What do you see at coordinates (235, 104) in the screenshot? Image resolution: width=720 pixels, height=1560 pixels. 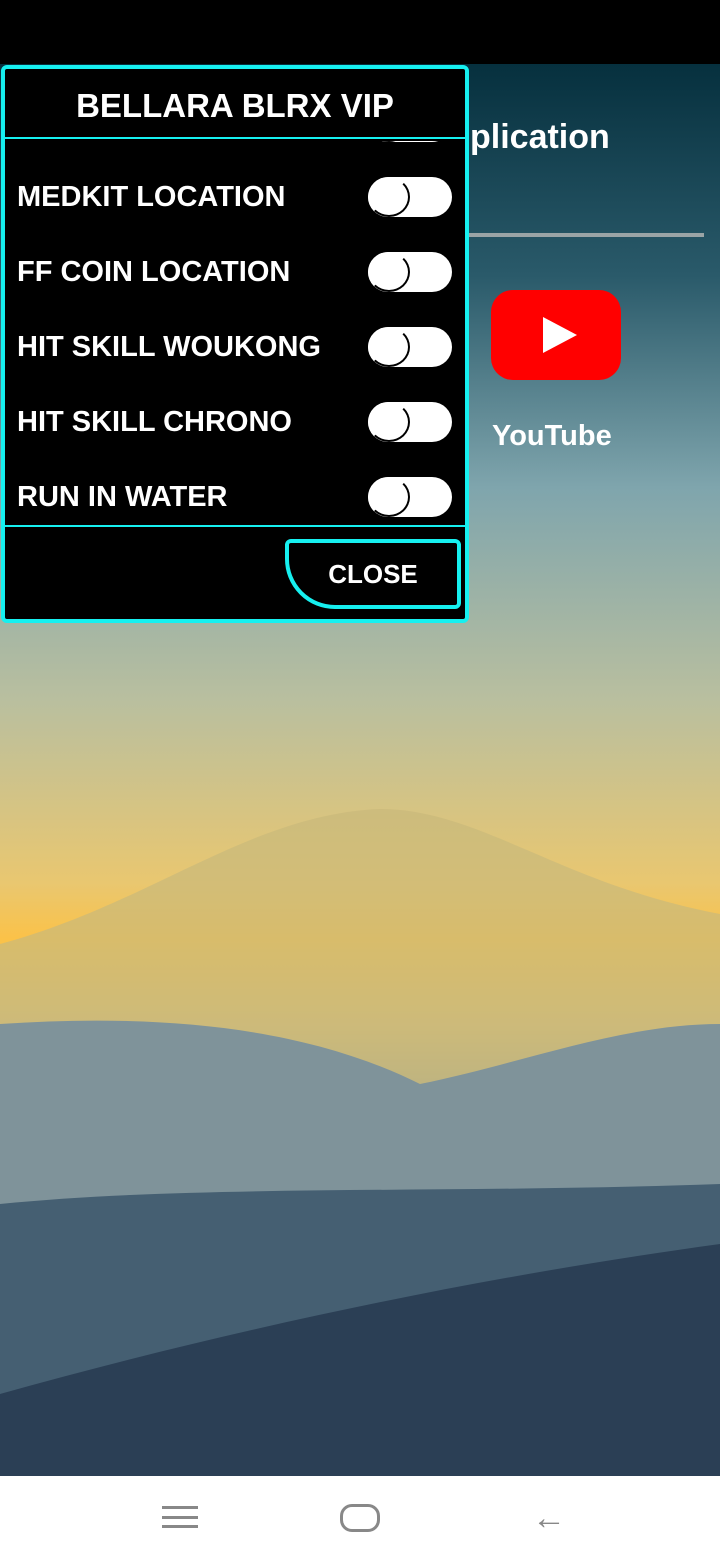 I see `panel-title: BELLARA BLRX VIP` at bounding box center [235, 104].